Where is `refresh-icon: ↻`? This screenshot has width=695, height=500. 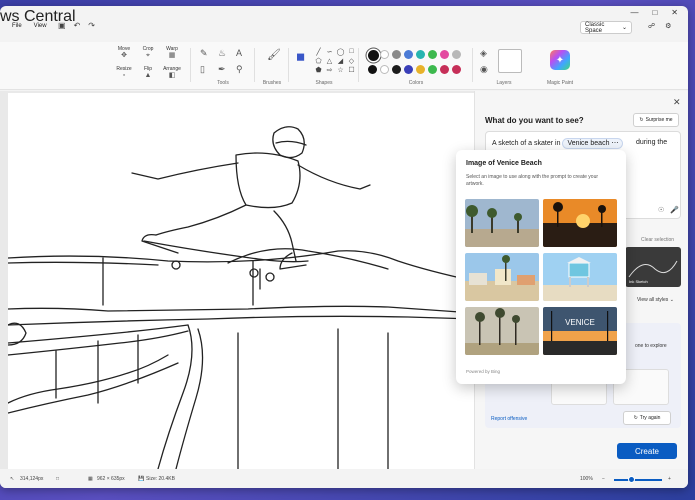
refresh-icon: ↻ is located at coordinates (635, 418).